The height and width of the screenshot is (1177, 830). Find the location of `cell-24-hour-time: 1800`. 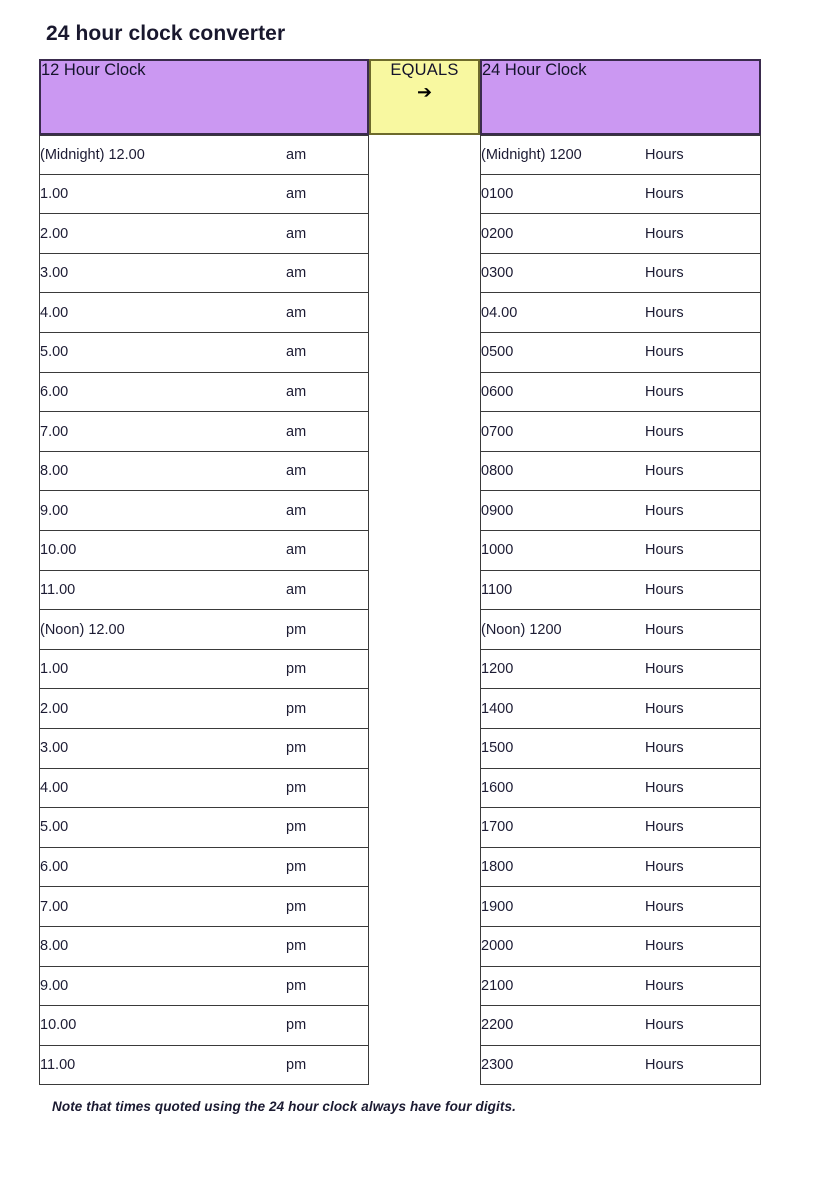

cell-24-hour-time: 1800 is located at coordinates (562, 867).